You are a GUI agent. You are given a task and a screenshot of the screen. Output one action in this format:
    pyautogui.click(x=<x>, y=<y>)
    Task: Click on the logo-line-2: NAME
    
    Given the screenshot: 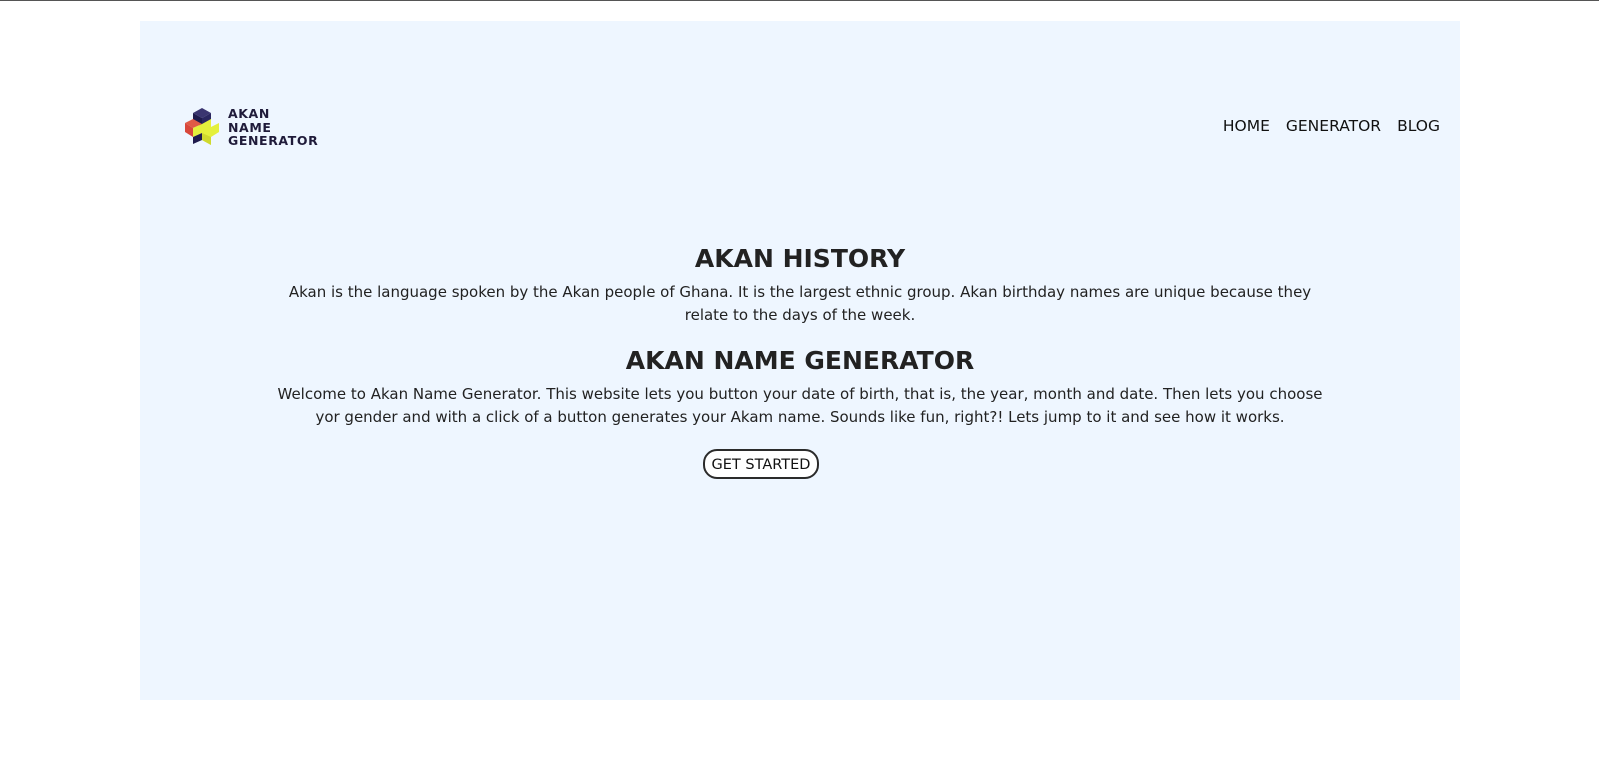 What is the action you would take?
    pyautogui.click(x=250, y=127)
    